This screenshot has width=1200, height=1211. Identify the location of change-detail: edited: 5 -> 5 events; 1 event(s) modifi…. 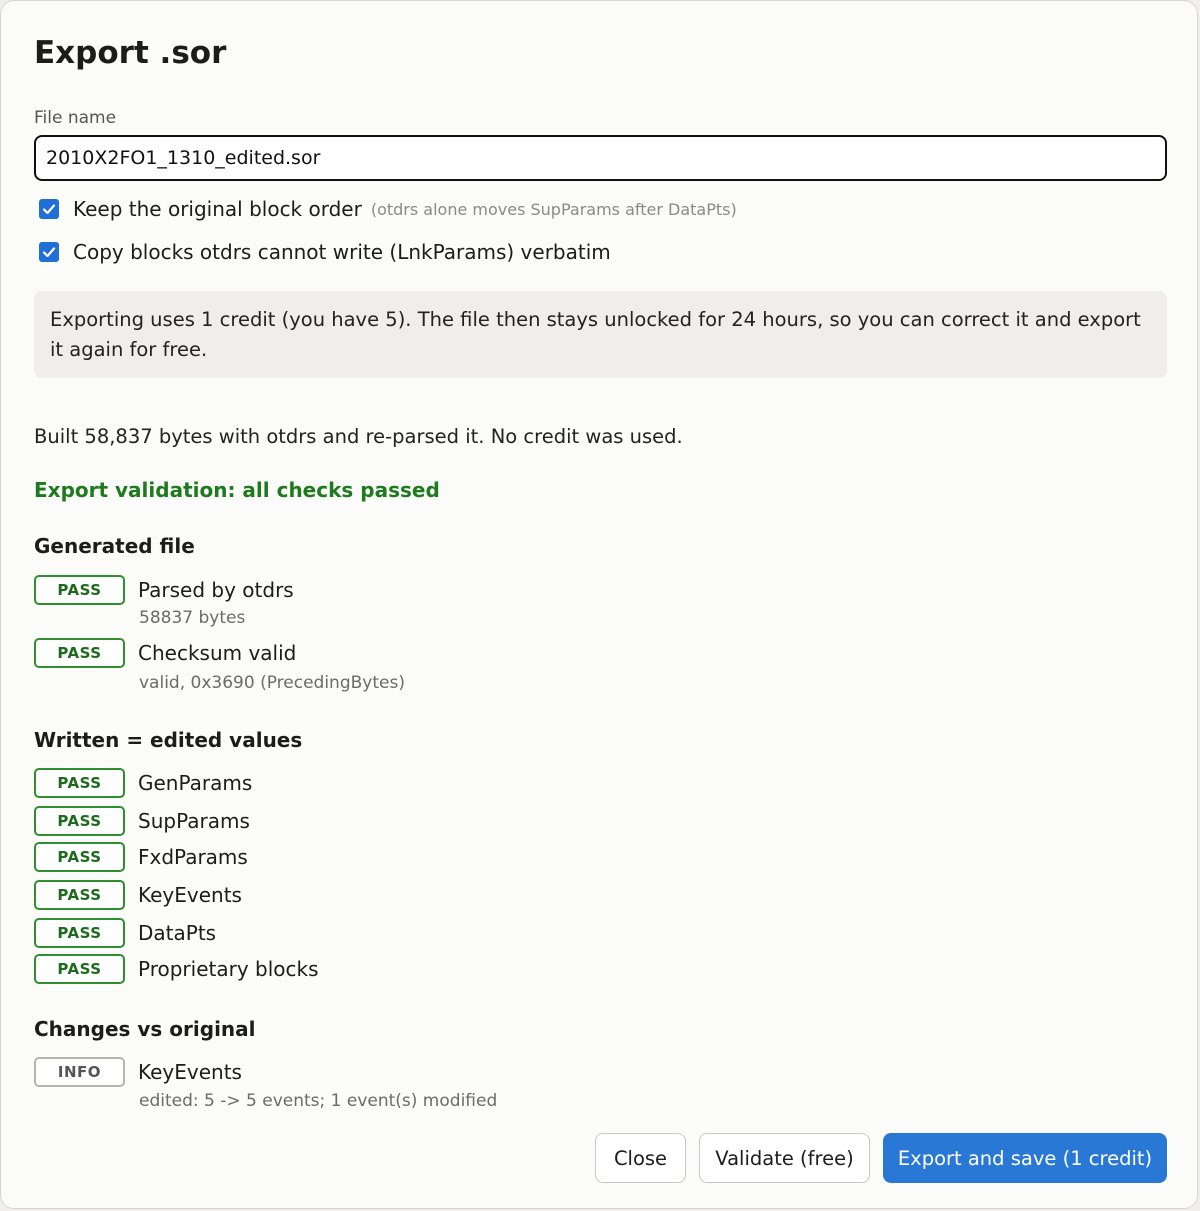
(318, 1101).